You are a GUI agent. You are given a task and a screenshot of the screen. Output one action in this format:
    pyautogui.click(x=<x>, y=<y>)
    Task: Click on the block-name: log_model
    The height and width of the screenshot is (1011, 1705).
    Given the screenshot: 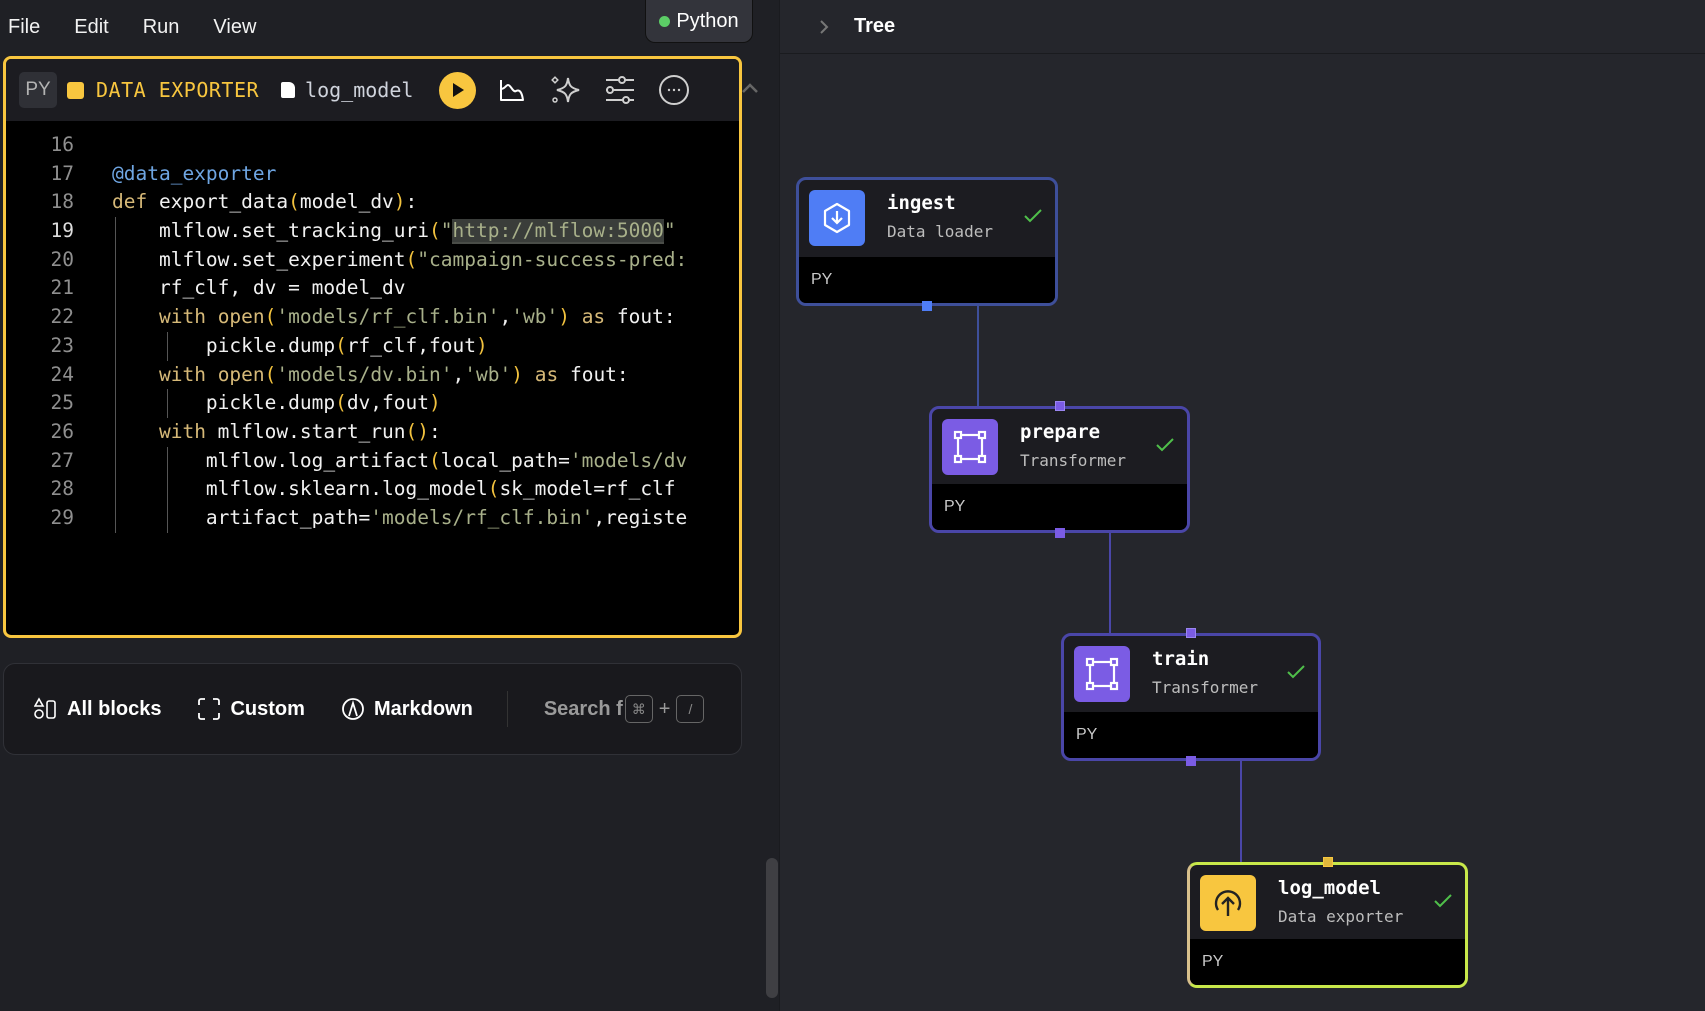 What is the action you would take?
    pyautogui.click(x=359, y=90)
    